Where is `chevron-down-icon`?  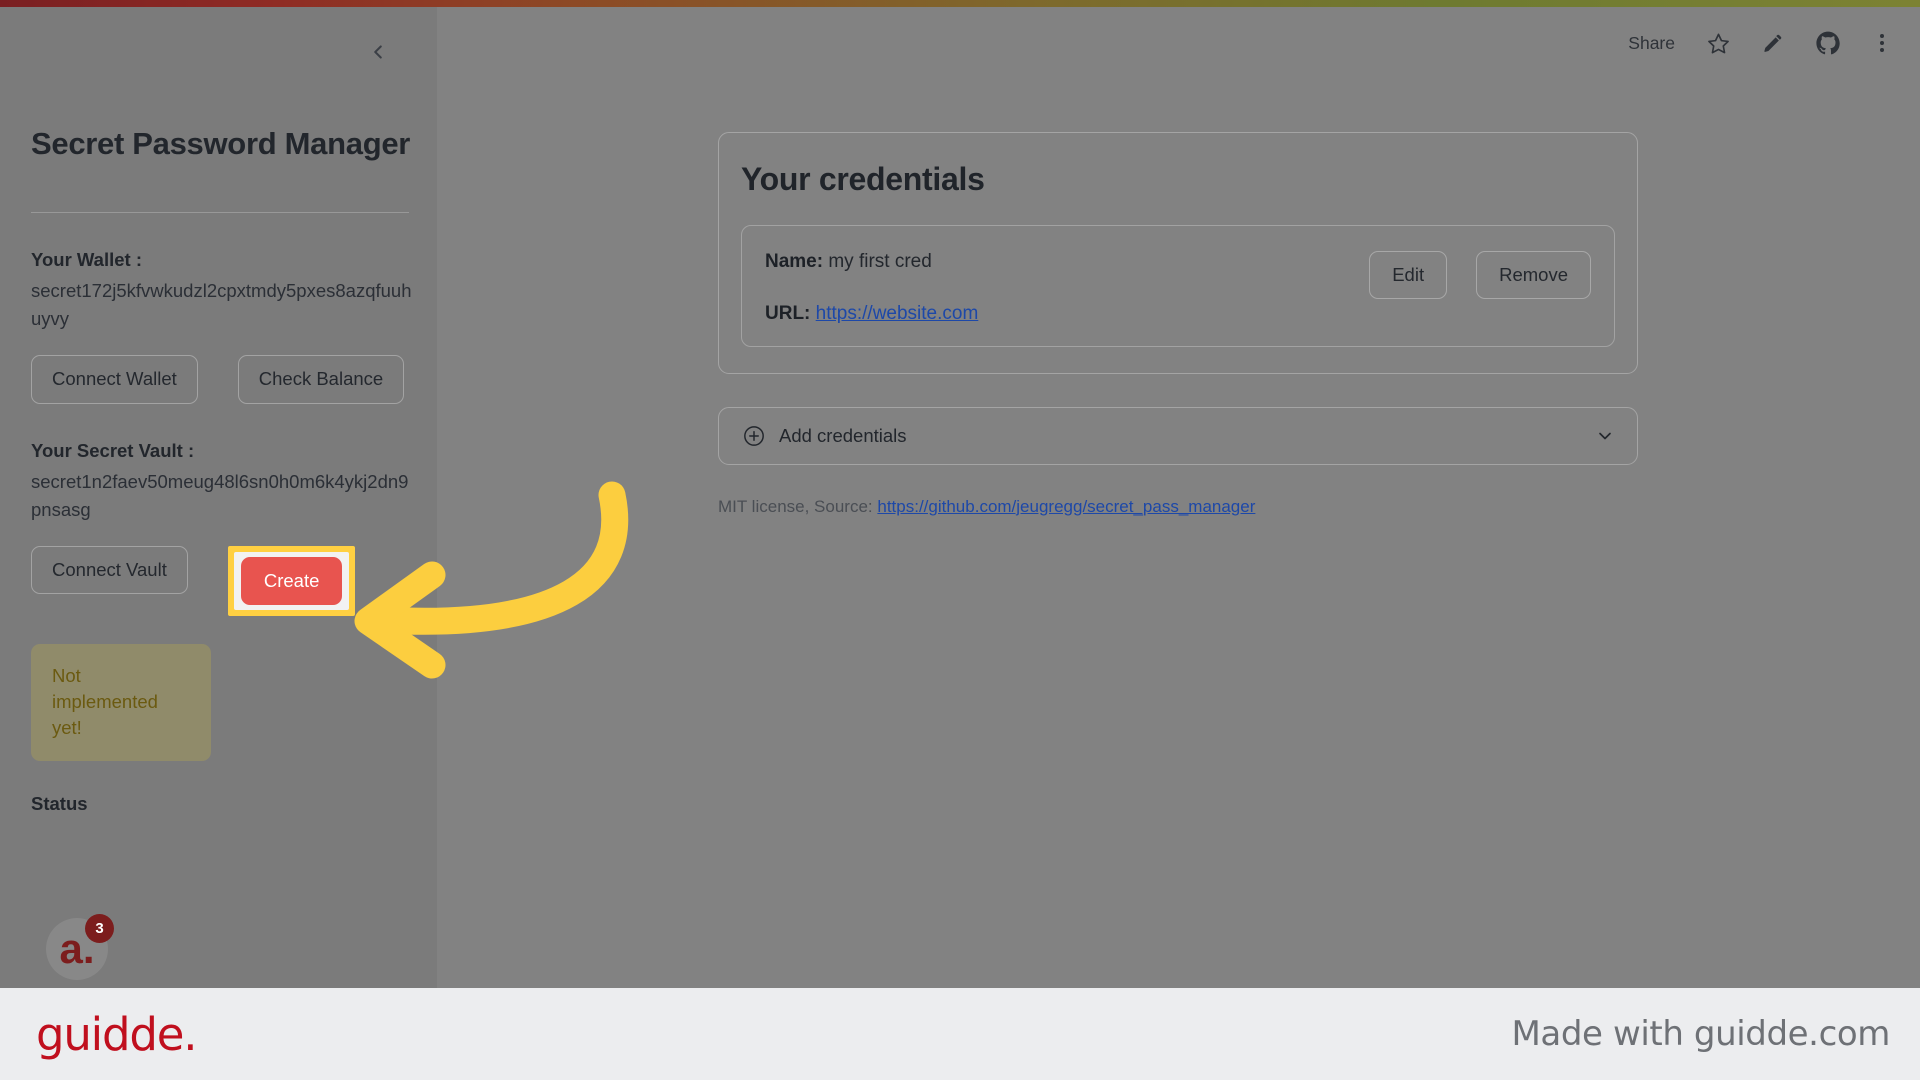 chevron-down-icon is located at coordinates (1605, 436).